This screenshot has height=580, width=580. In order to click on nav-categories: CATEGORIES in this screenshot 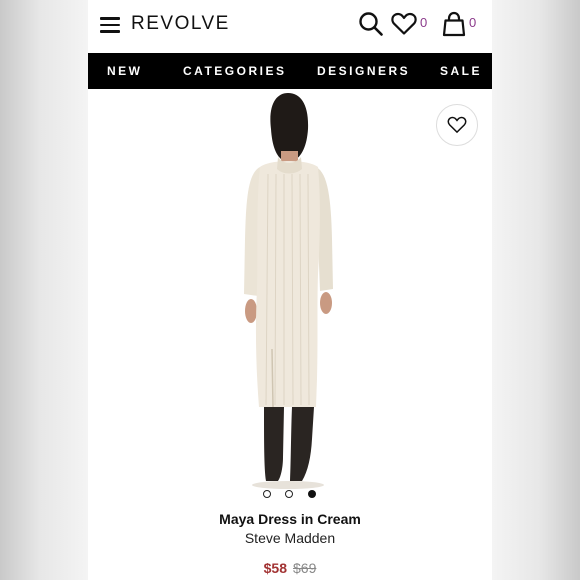, I will do `click(234, 71)`.